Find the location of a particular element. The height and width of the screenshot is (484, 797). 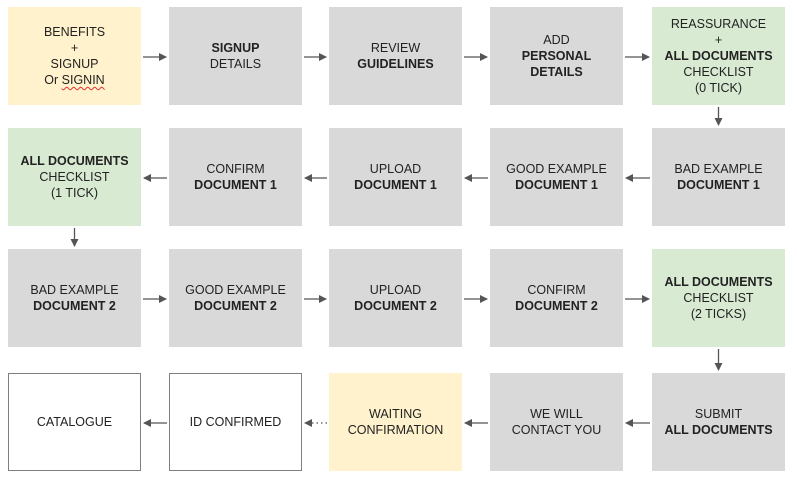

node-confirm-doc2-line-1: CONFIRM is located at coordinates (556, 290).